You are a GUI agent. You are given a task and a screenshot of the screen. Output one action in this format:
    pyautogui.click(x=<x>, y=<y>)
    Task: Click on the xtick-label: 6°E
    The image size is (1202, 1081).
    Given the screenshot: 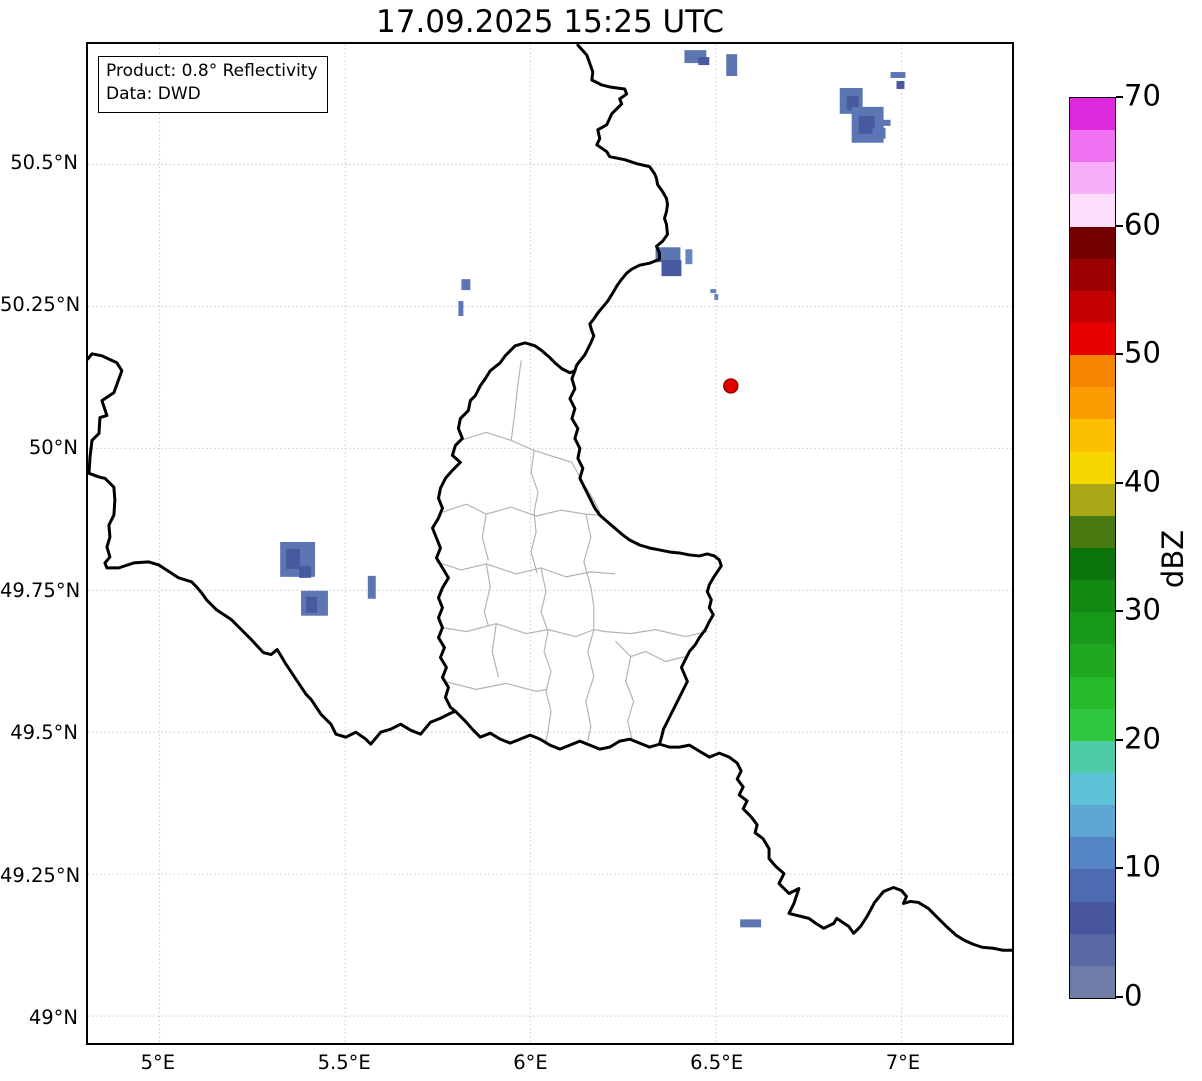 What is the action you would take?
    pyautogui.click(x=530, y=1062)
    